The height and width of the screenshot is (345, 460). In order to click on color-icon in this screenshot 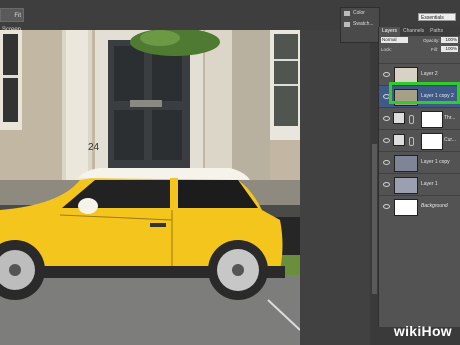, I will do `click(347, 13)`.